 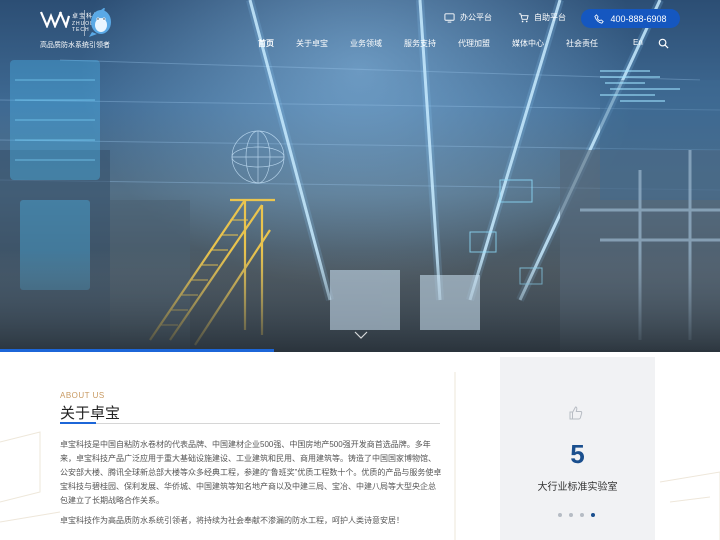 I want to click on dolphin-mascot-icon, so click(x=100, y=22).